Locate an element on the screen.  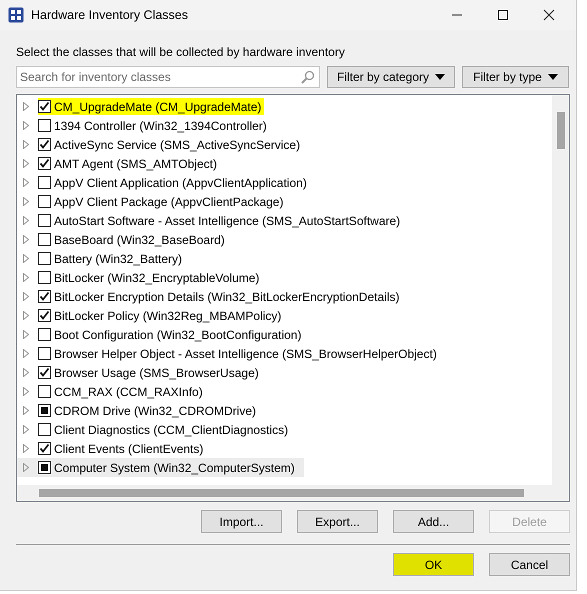
close-icon is located at coordinates (549, 15).